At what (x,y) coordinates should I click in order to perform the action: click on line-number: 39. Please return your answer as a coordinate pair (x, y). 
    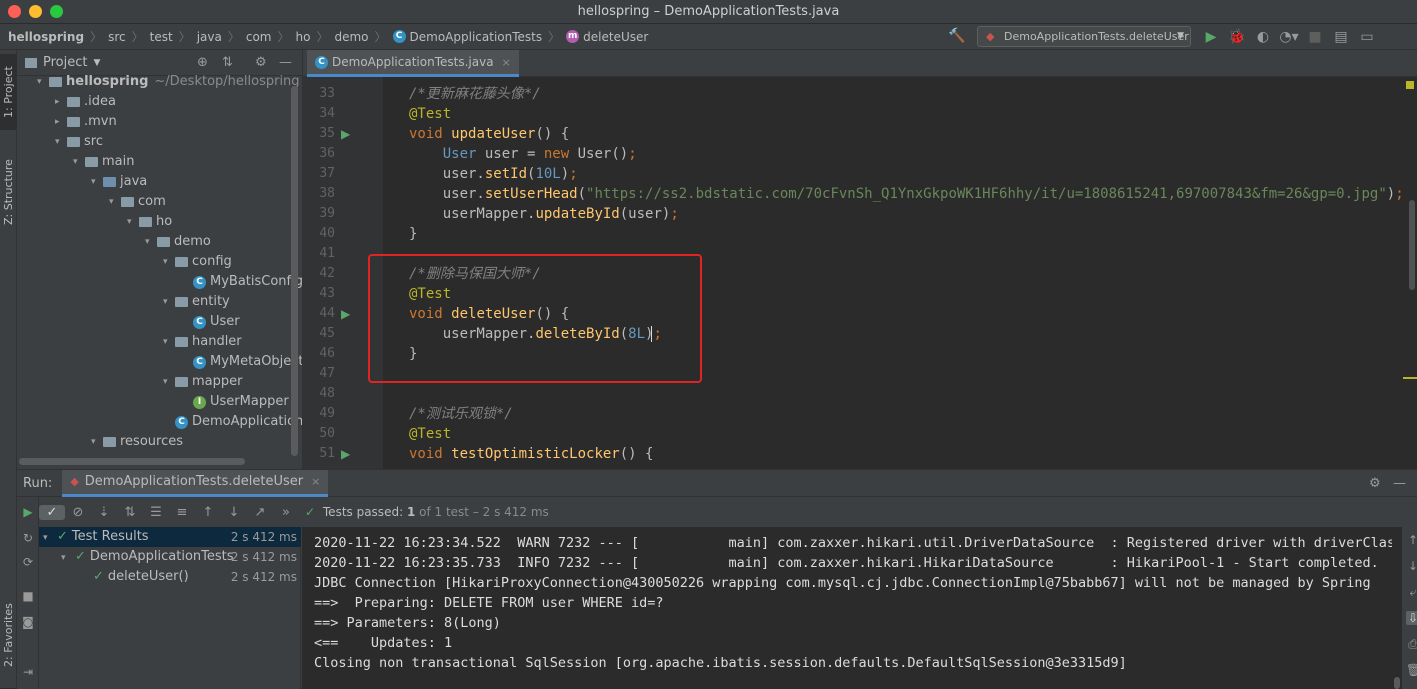
    Looking at the image, I should click on (319, 214).